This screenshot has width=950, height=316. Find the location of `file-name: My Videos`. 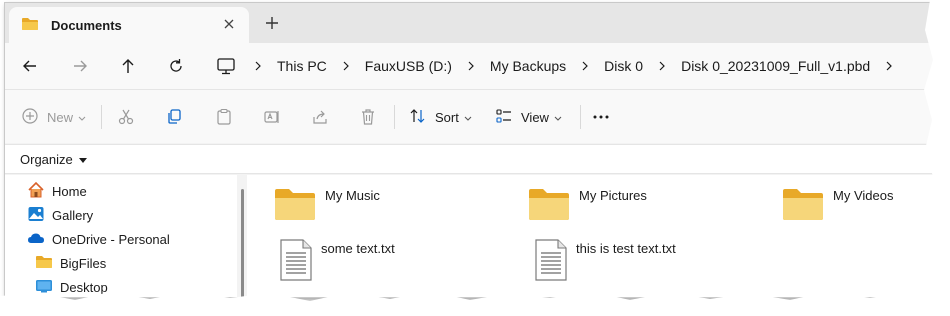

file-name: My Videos is located at coordinates (863, 195).